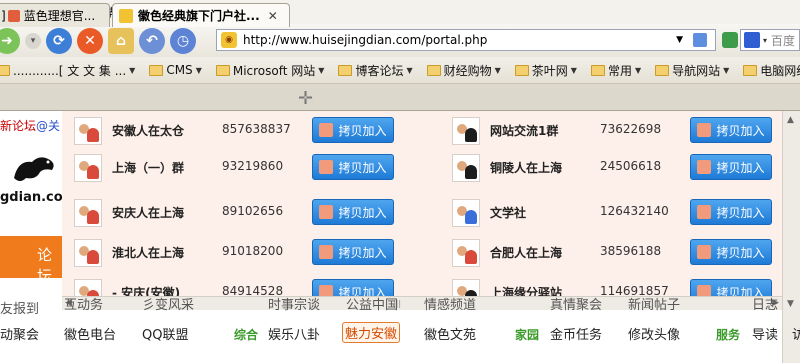  I want to click on search-box: ▾ 百度, so click(770, 40).